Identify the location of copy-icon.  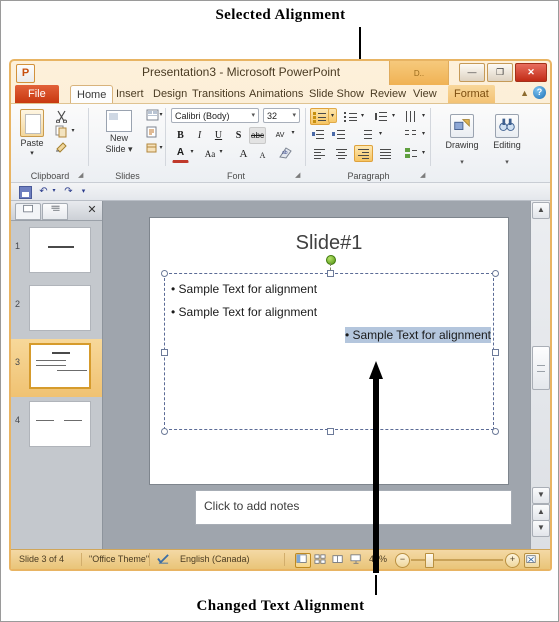
(61, 131).